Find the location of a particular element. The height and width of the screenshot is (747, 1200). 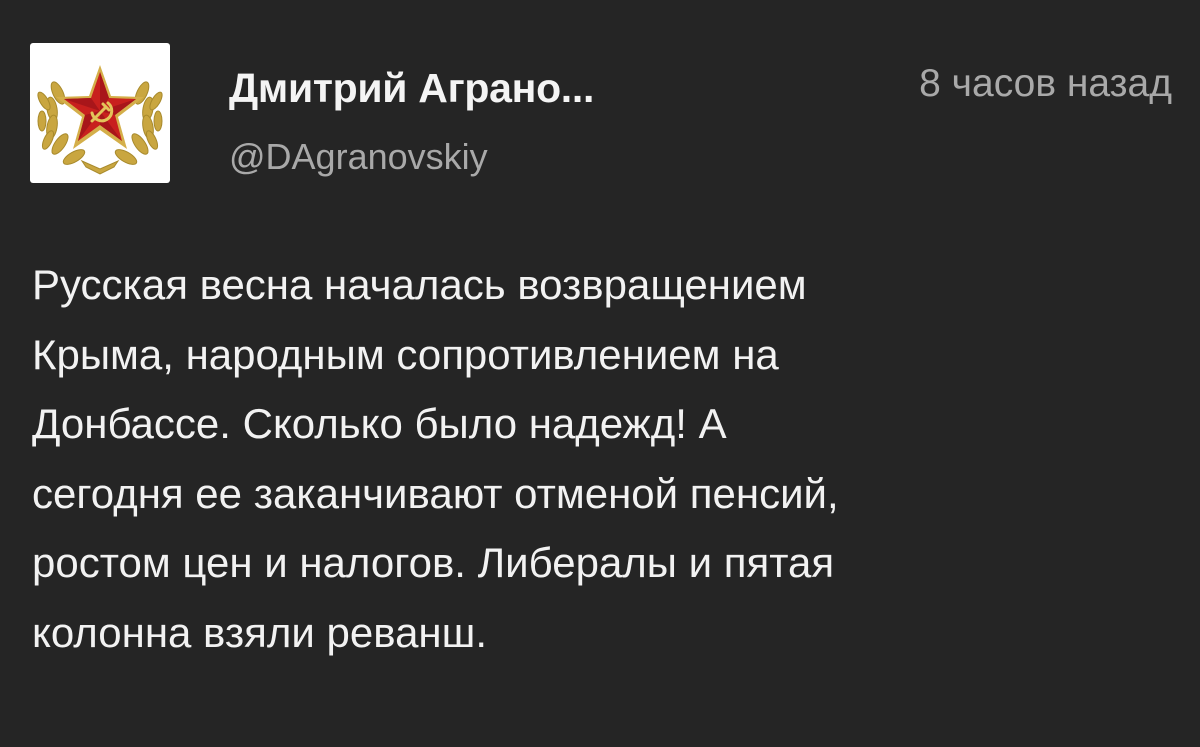

avatar is located at coordinates (100, 113).